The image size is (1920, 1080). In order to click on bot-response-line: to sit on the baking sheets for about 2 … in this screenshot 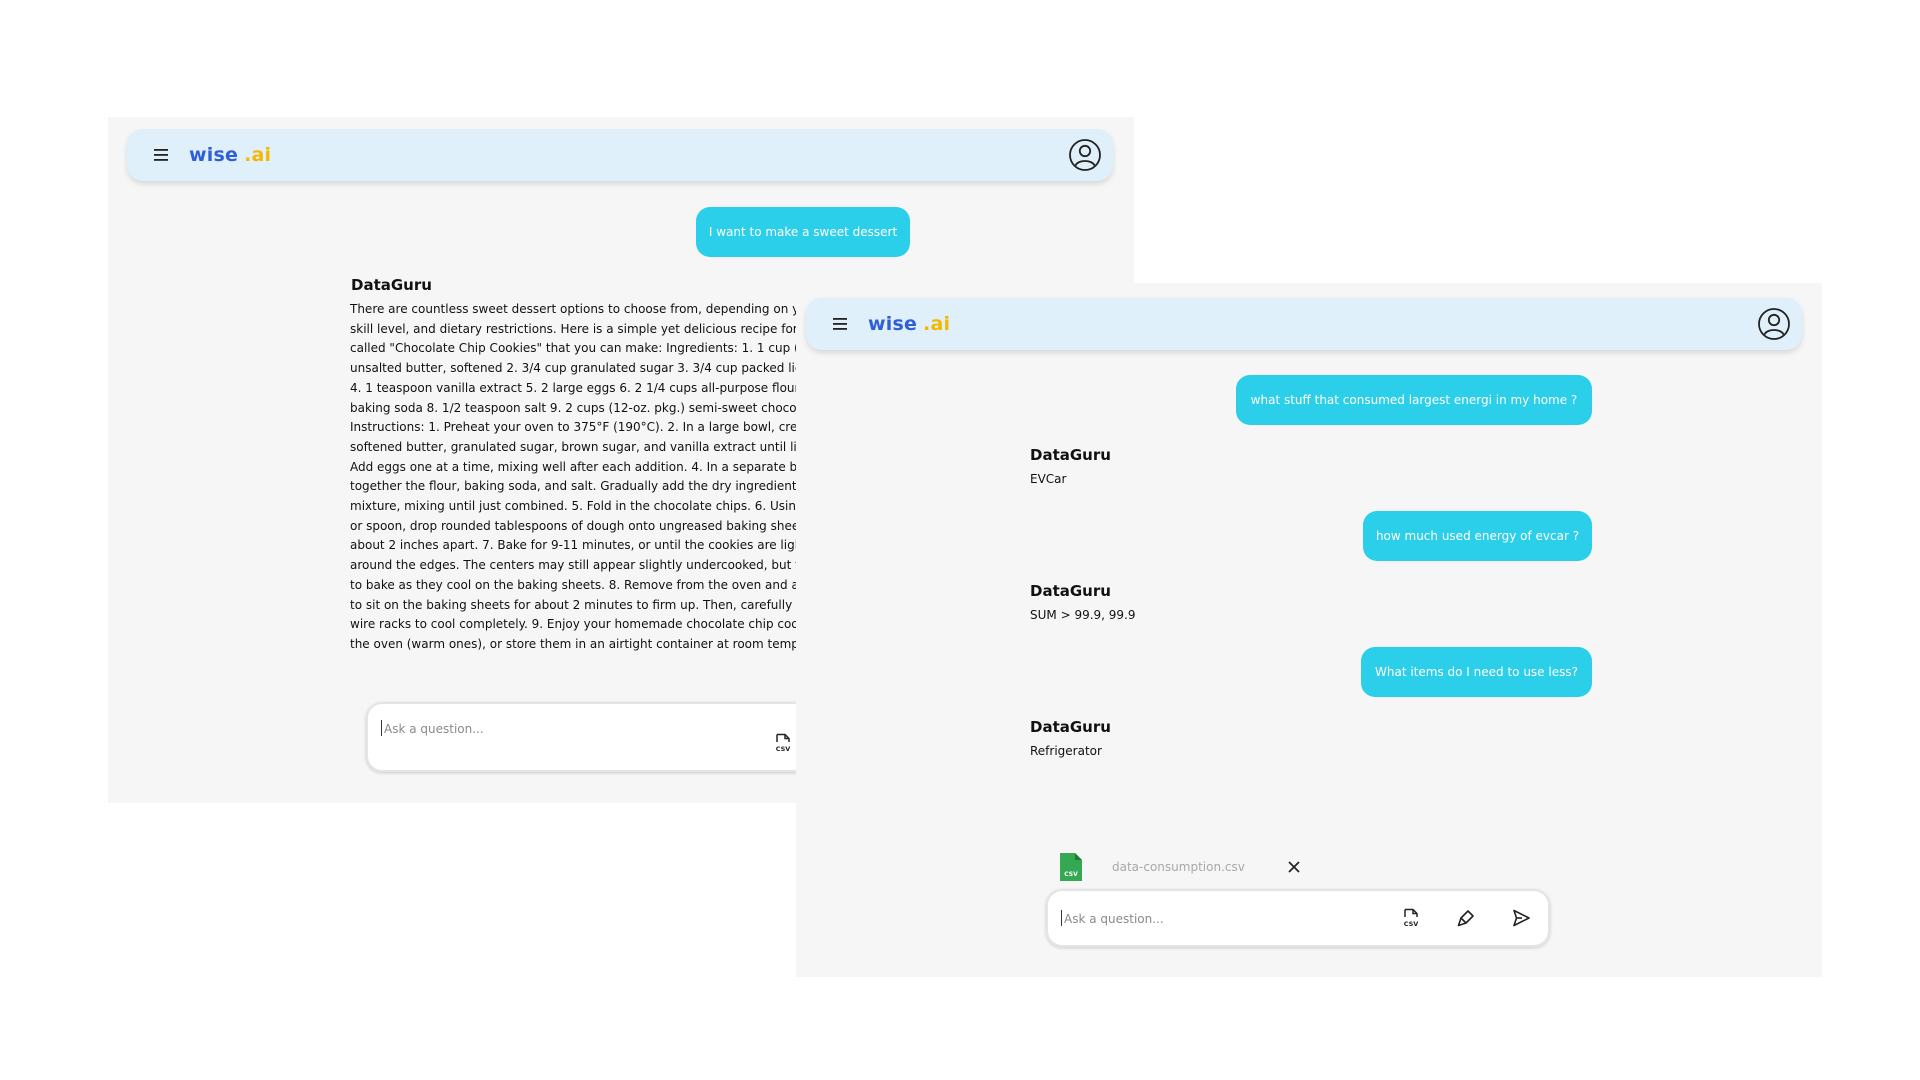, I will do `click(578, 604)`.